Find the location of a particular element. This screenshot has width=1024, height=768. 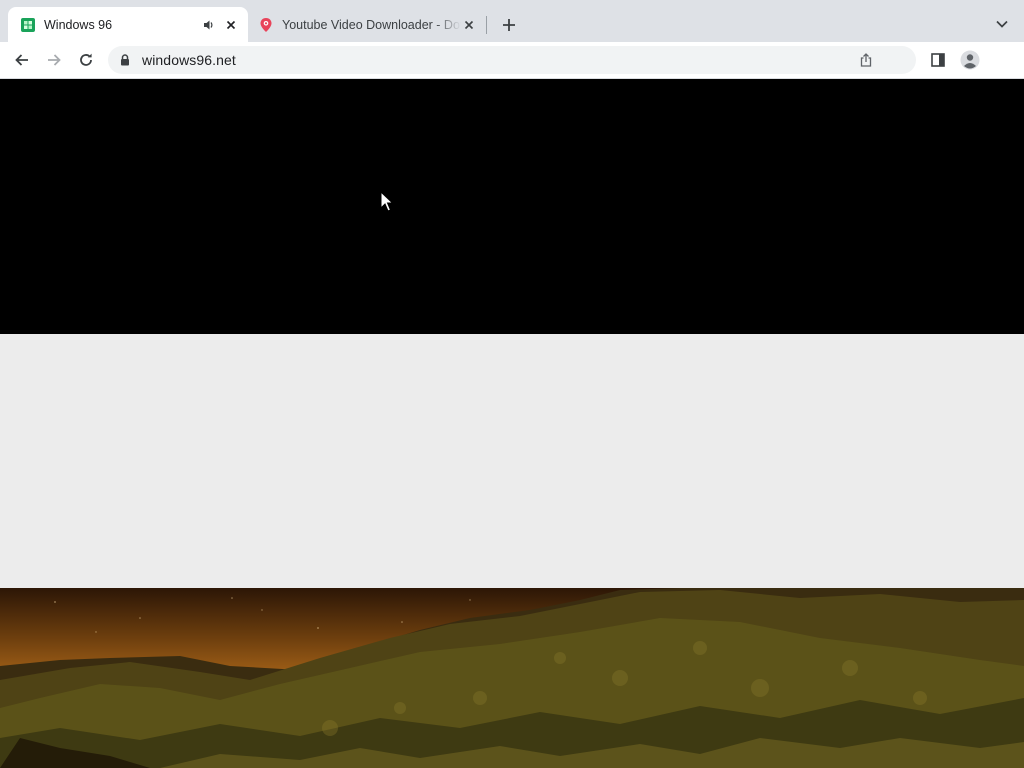

tab-title: Windows 96 is located at coordinates (78, 24).